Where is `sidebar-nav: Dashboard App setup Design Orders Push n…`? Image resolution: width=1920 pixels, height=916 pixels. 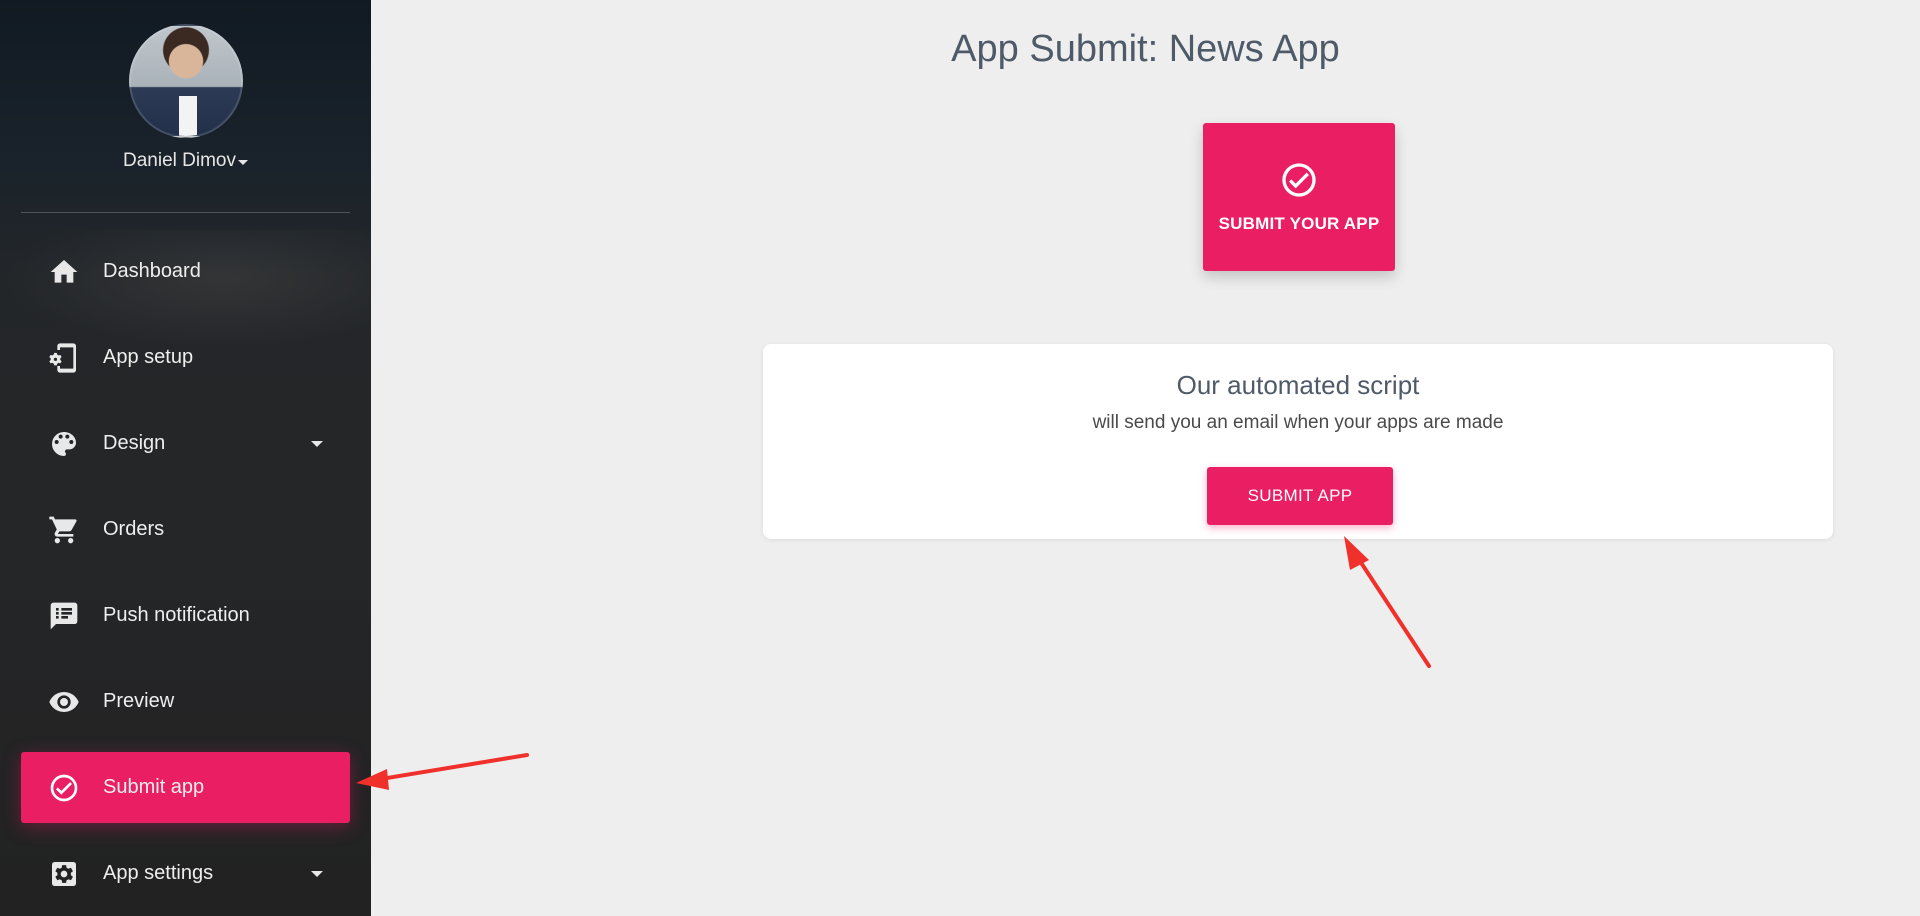 sidebar-nav: Dashboard App setup Design Orders Push n… is located at coordinates (185, 576).